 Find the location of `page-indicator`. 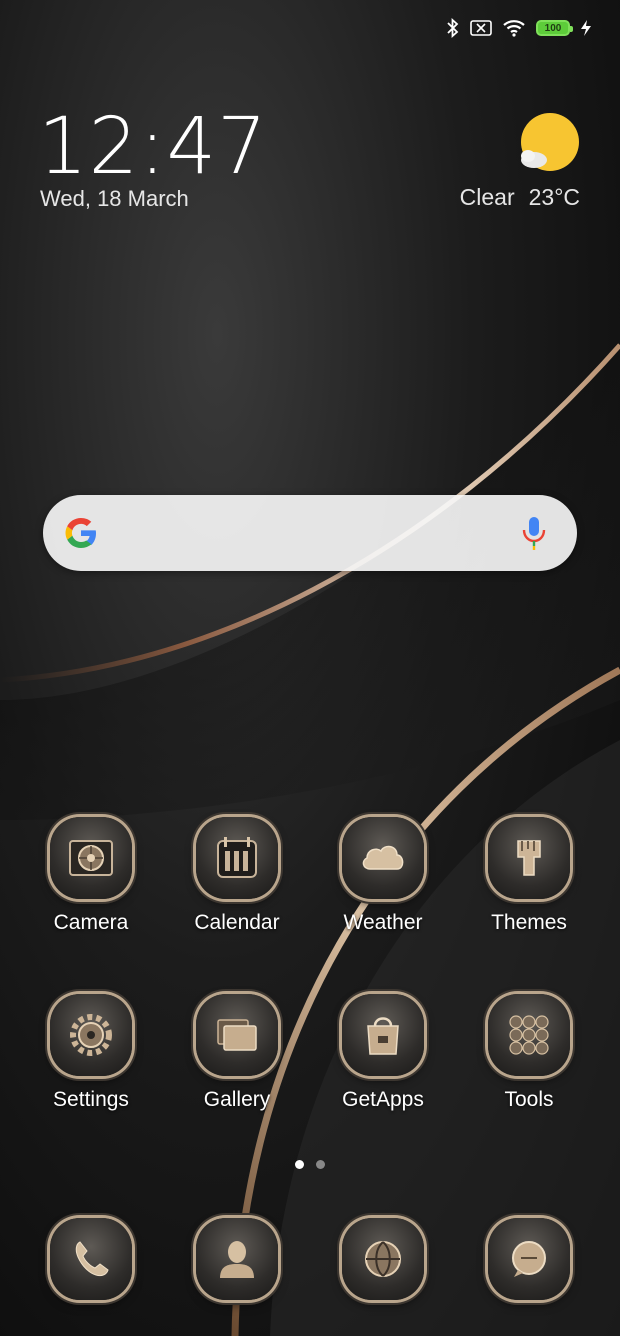

page-indicator is located at coordinates (310, 1164).